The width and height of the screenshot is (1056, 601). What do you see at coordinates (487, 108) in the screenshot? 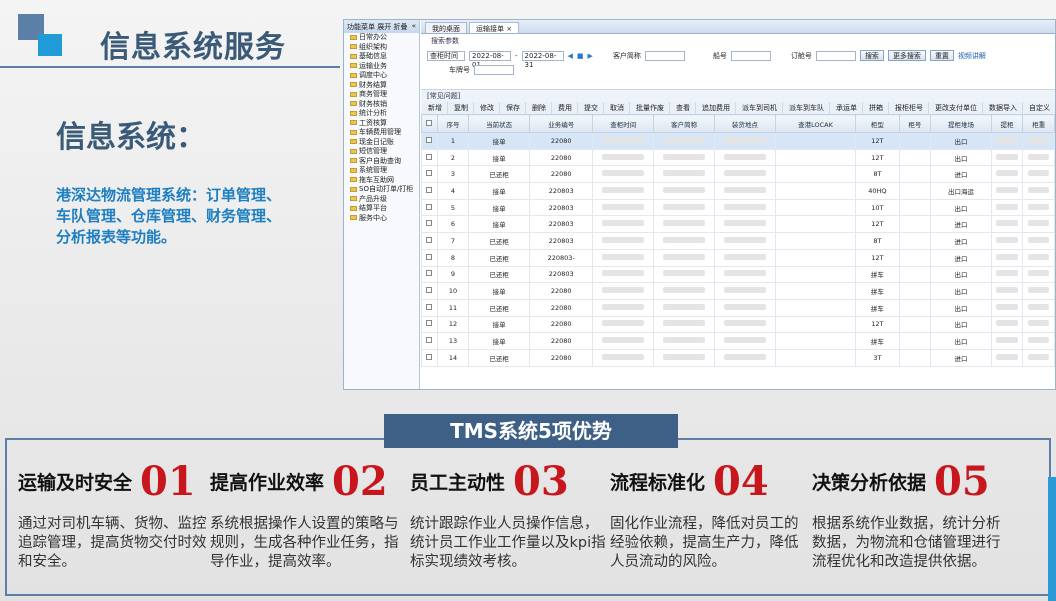
I see `toolbar-button: 修改` at bounding box center [487, 108].